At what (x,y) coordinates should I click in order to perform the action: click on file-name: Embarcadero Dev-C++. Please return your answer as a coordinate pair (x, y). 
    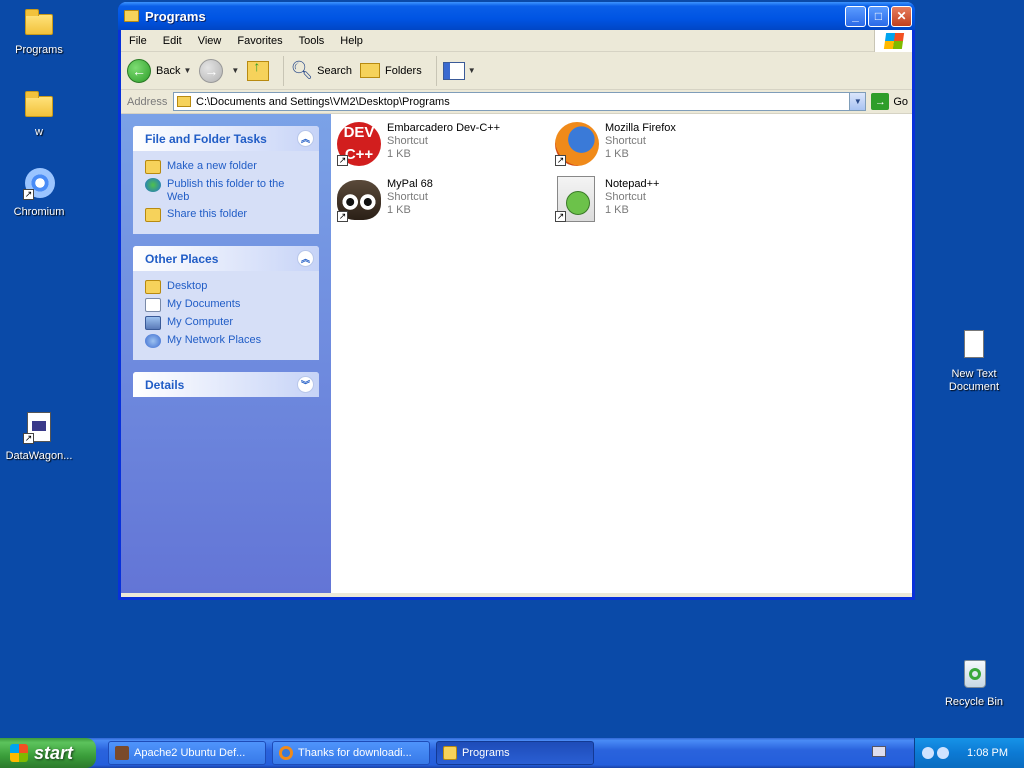
    Looking at the image, I should click on (444, 128).